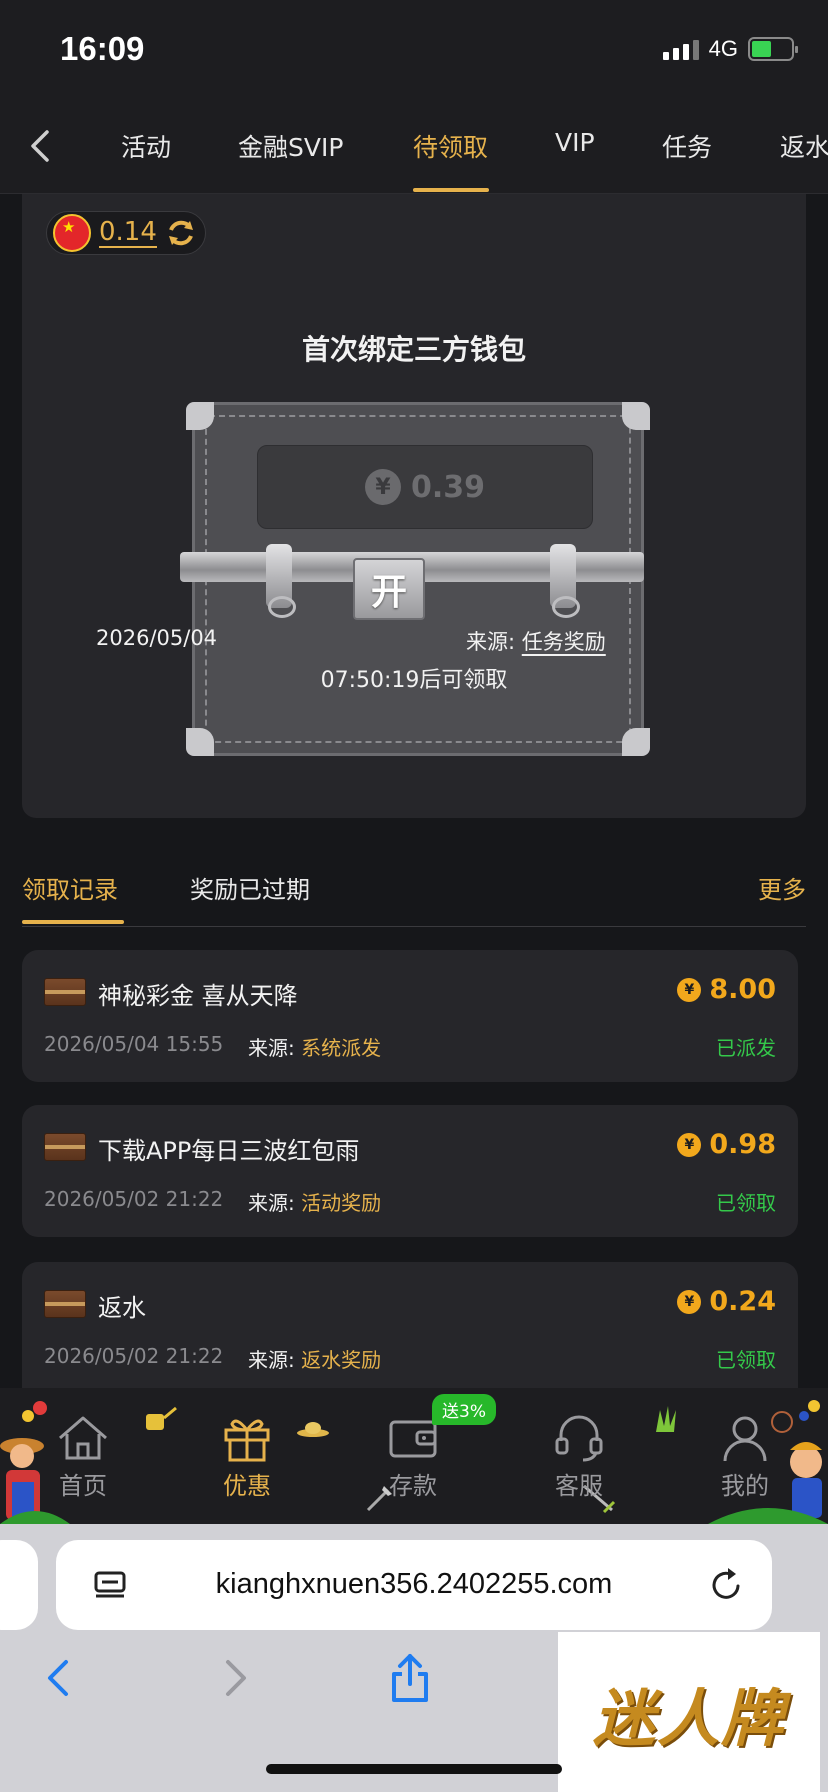 The width and height of the screenshot is (828, 1792). What do you see at coordinates (742, 1301) in the screenshot?
I see `record-amount-value: 0.24` at bounding box center [742, 1301].